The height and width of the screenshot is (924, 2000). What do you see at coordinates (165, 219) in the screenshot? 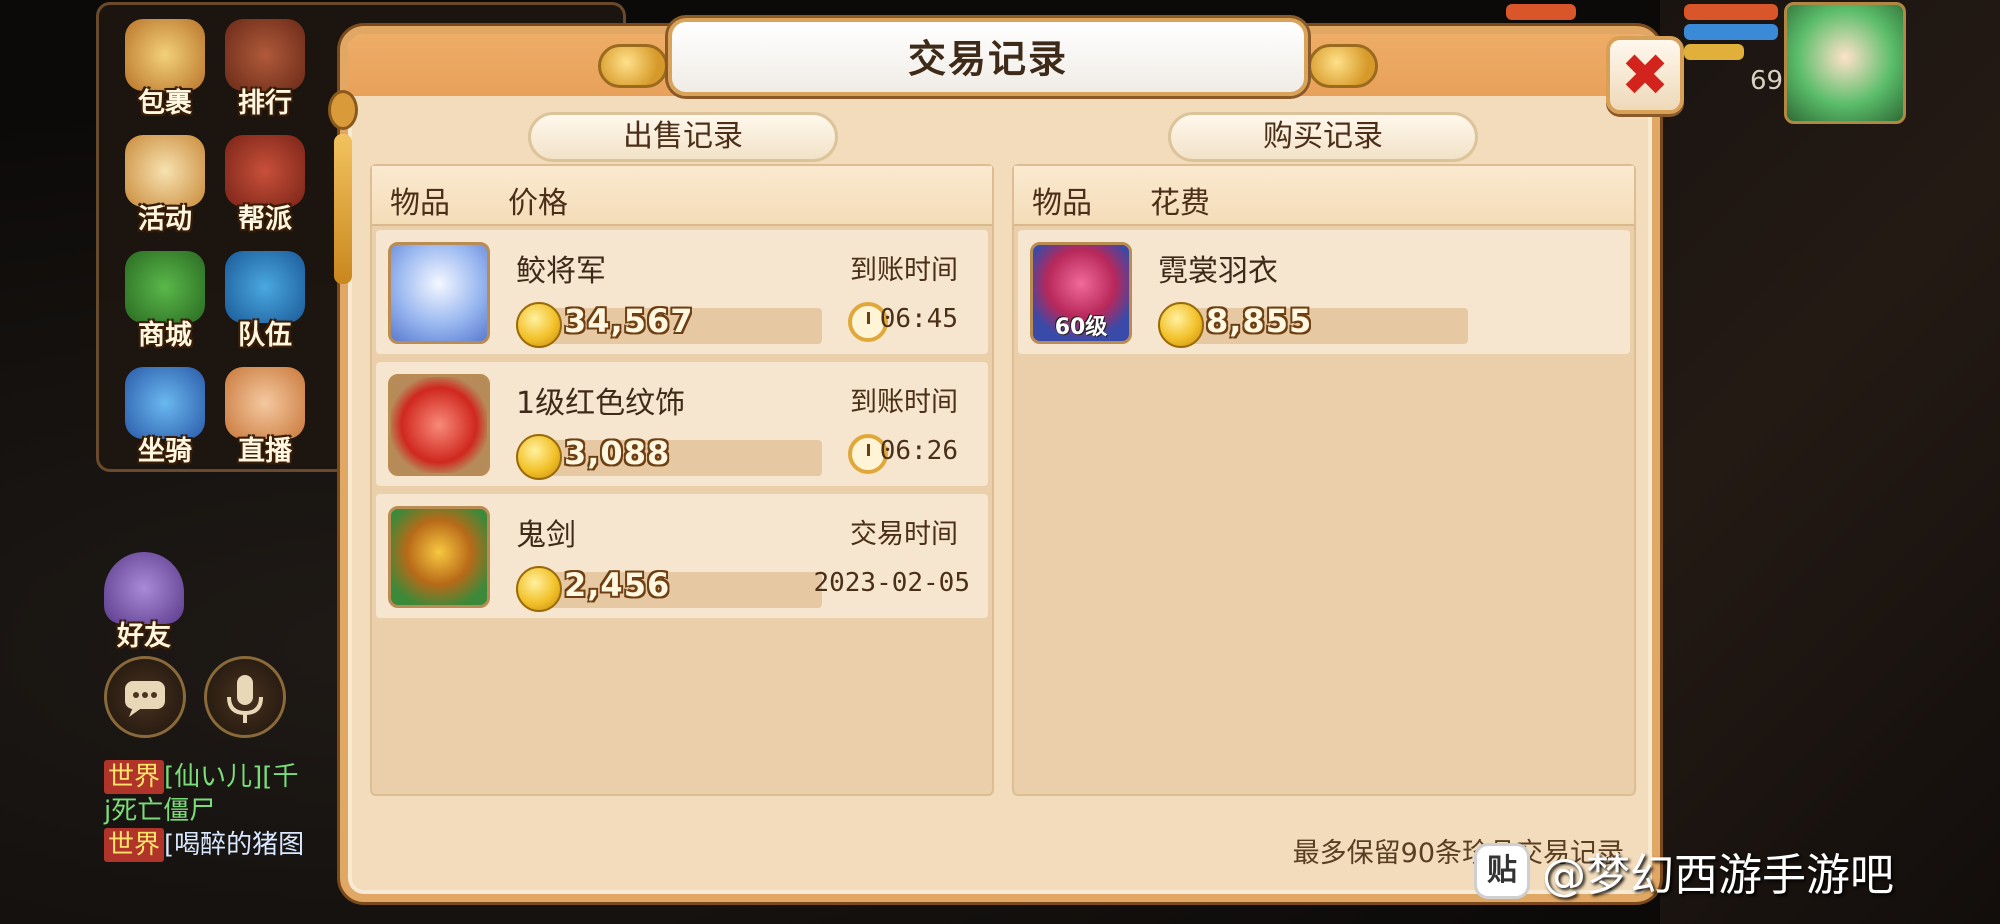
I see `menu-label: 活动` at bounding box center [165, 219].